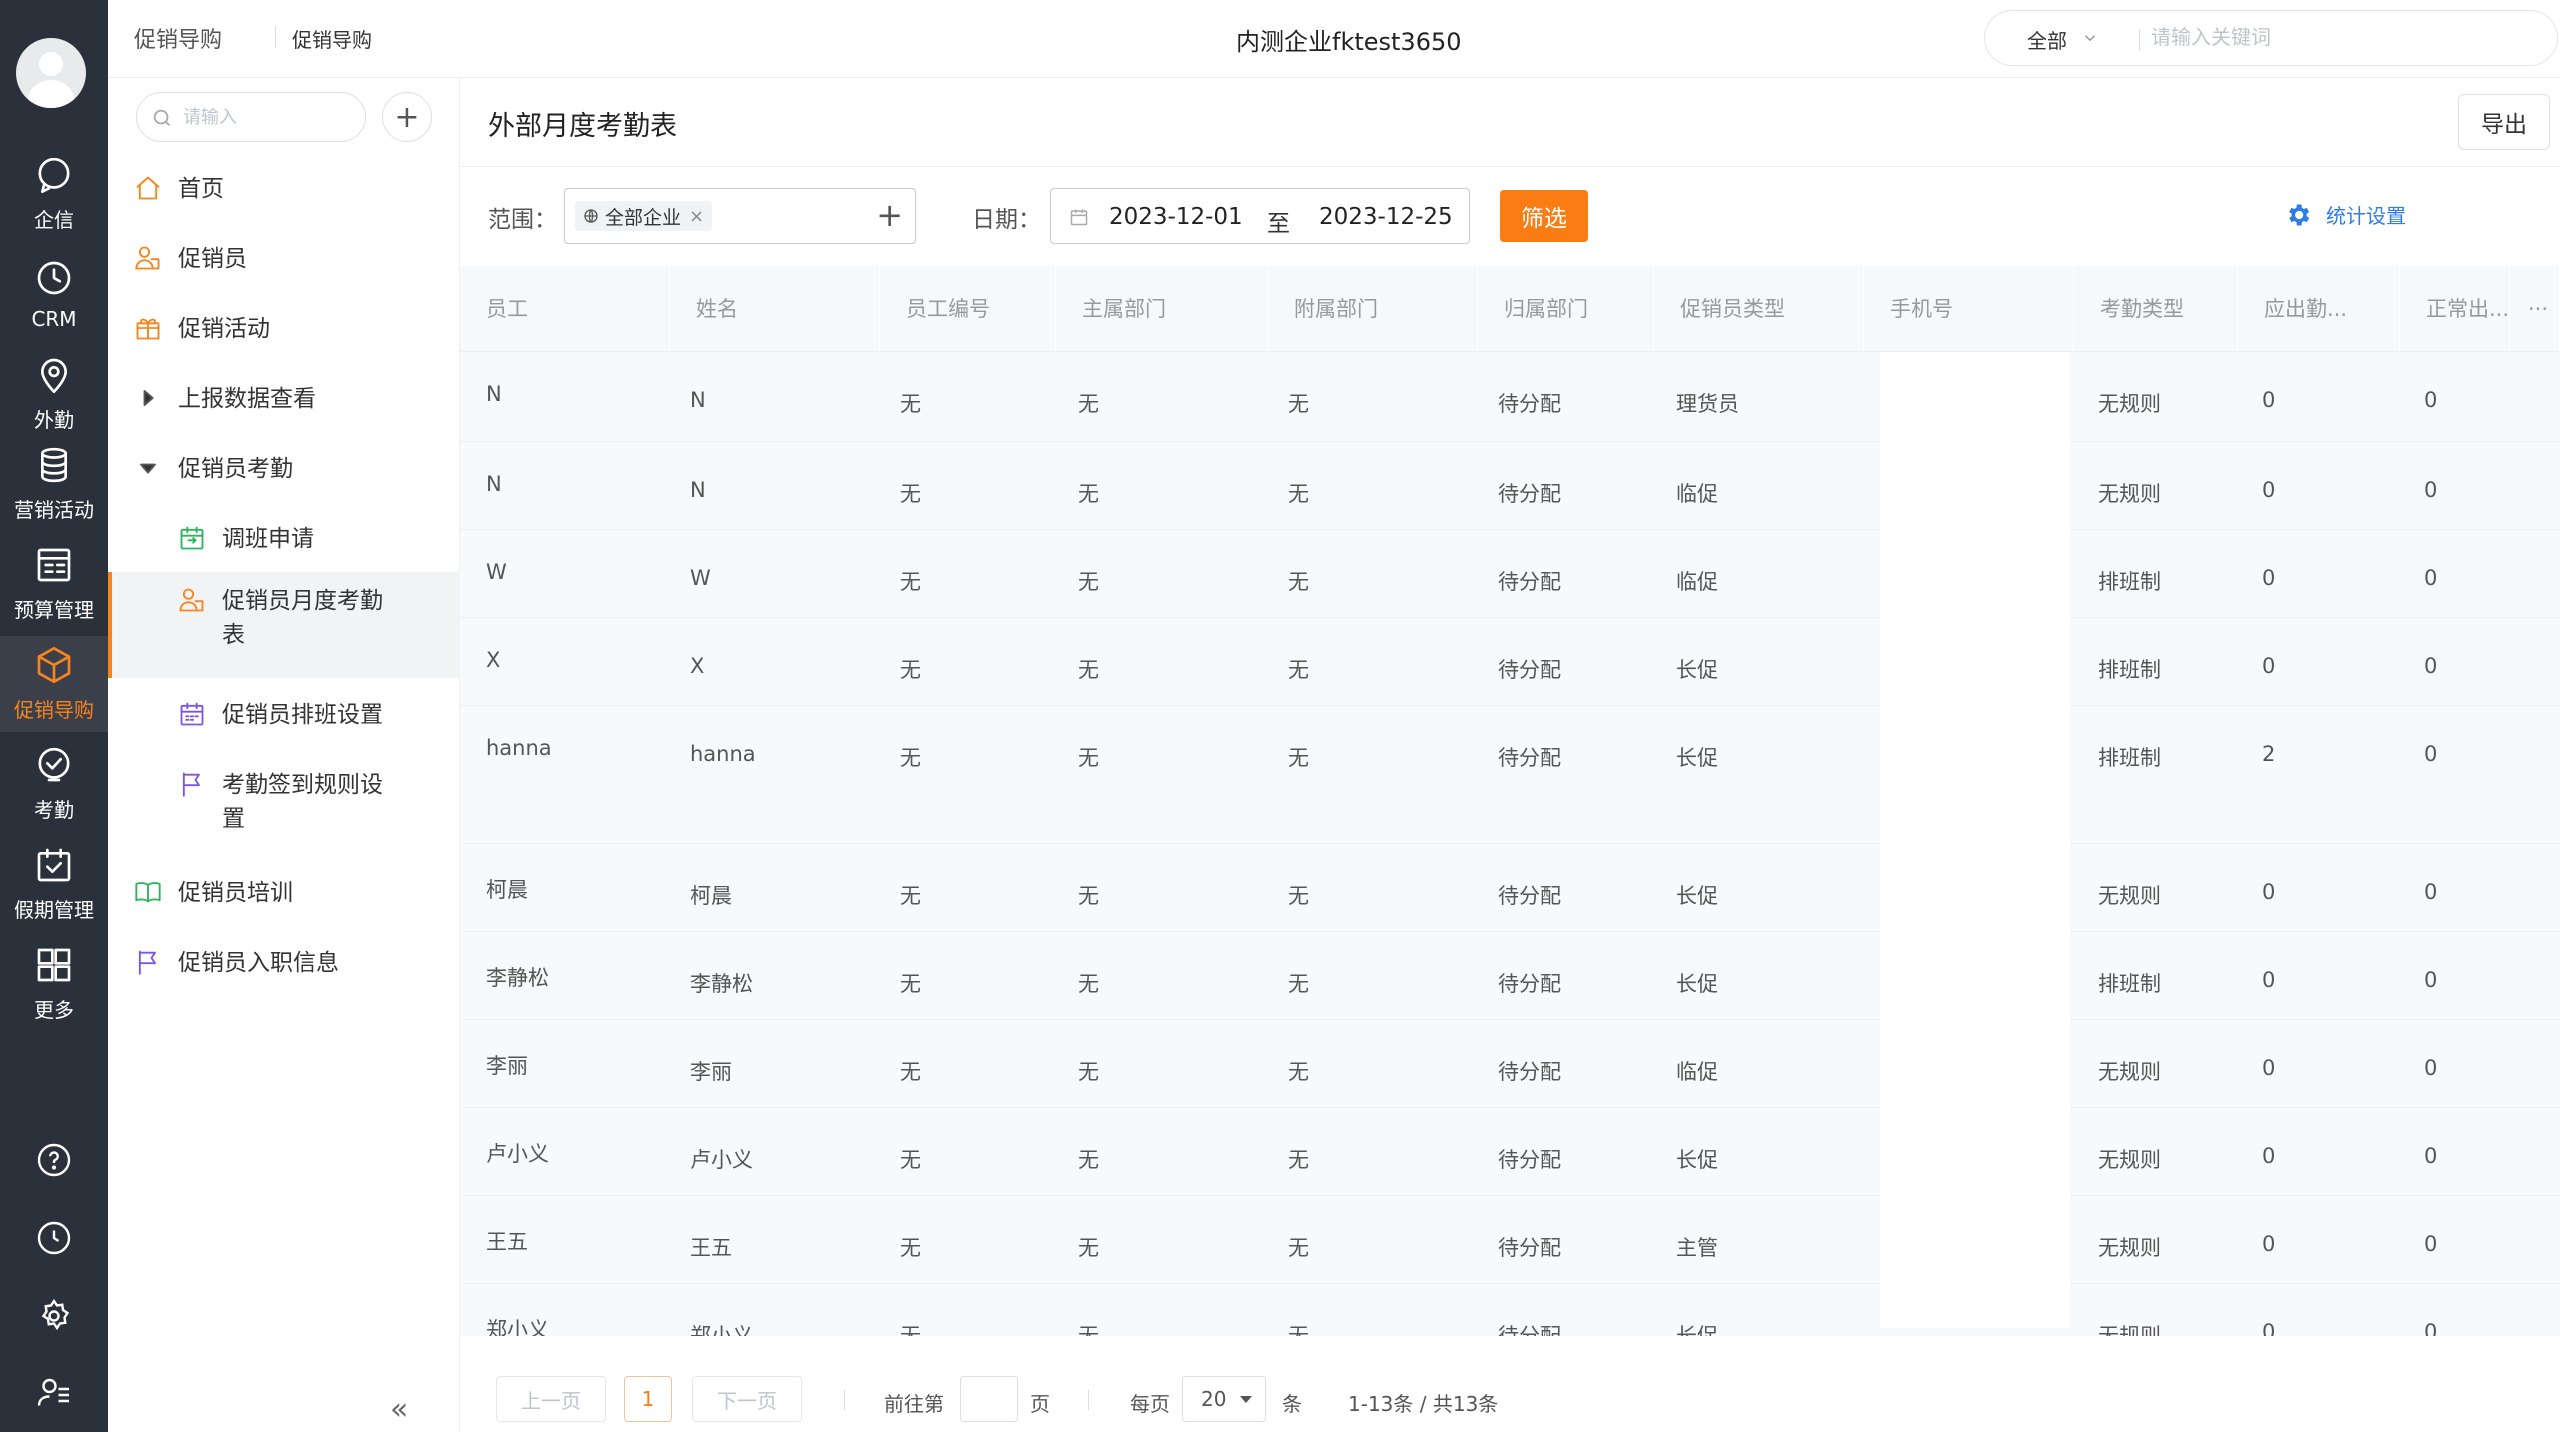 This screenshot has width=2560, height=1432. I want to click on date-to: 2023-12-25, so click(1386, 217).